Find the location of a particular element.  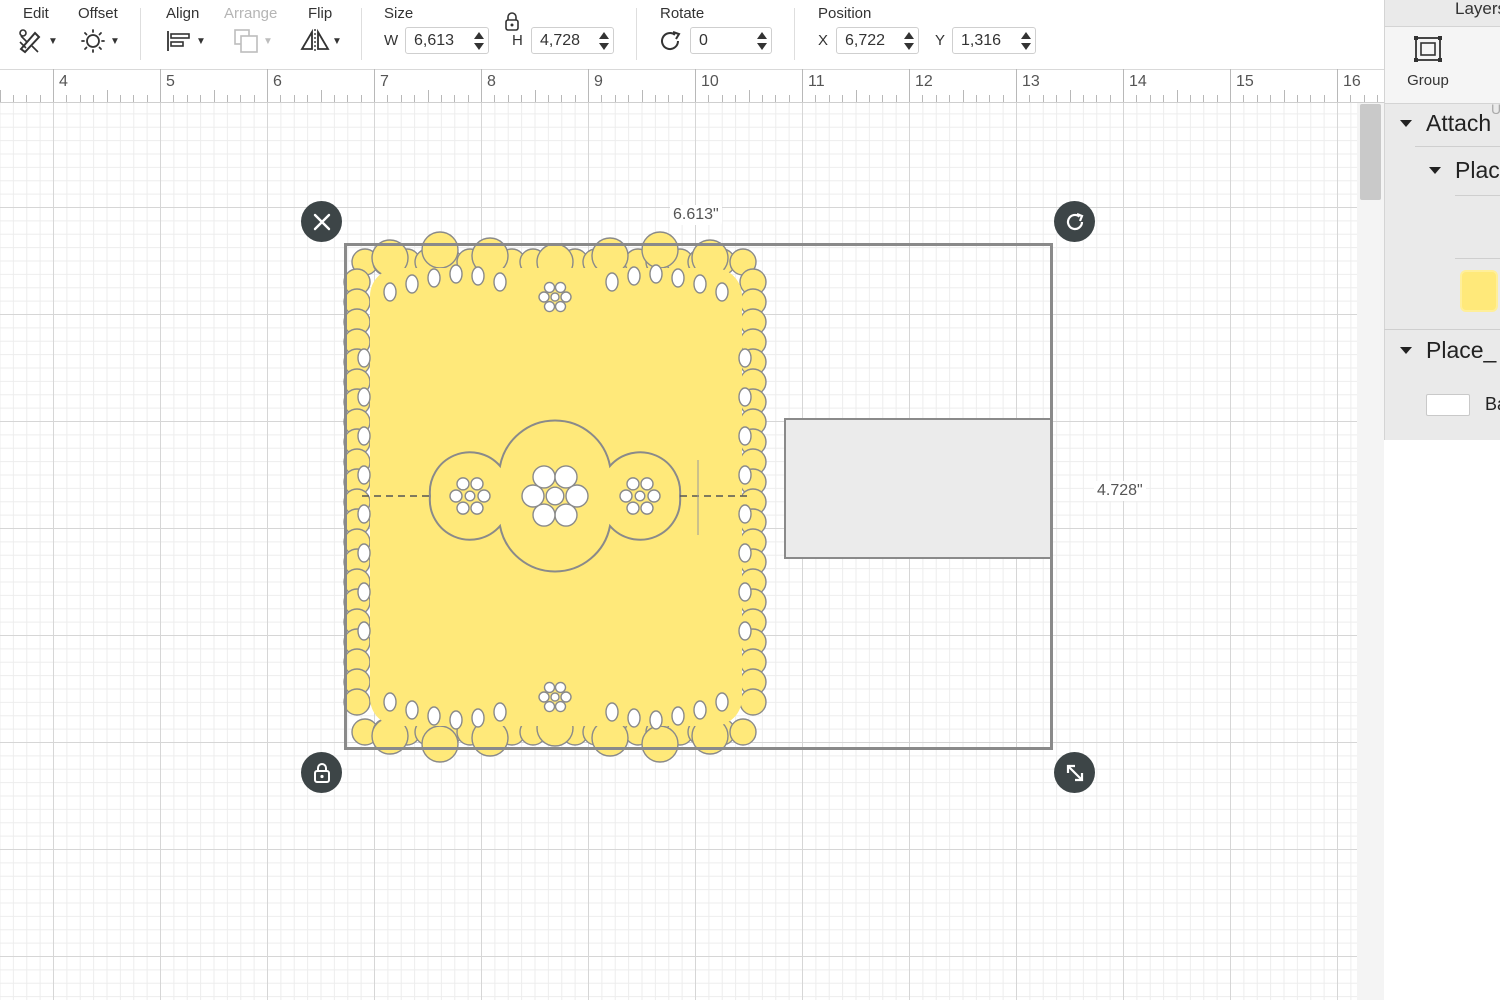

place-label: Place is located at coordinates (1477, 170).